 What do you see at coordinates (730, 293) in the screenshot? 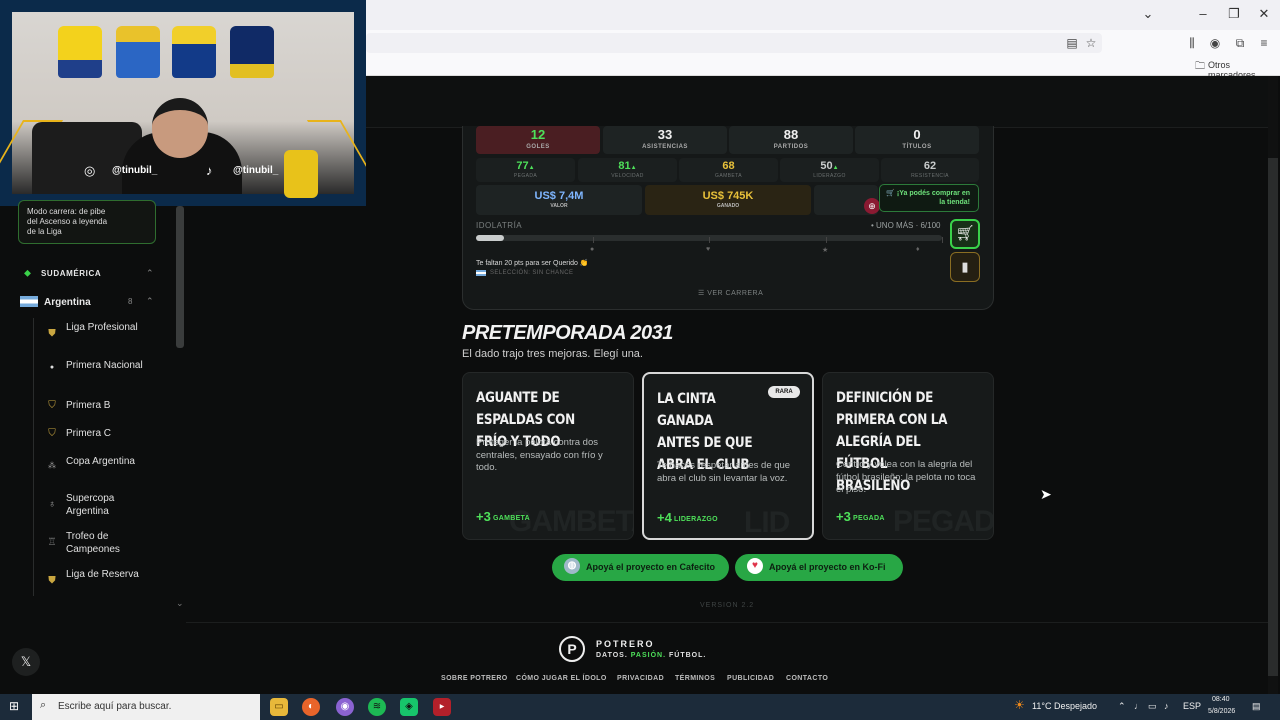
I see `view-career-link: ☰ VER CARRERA` at bounding box center [730, 293].